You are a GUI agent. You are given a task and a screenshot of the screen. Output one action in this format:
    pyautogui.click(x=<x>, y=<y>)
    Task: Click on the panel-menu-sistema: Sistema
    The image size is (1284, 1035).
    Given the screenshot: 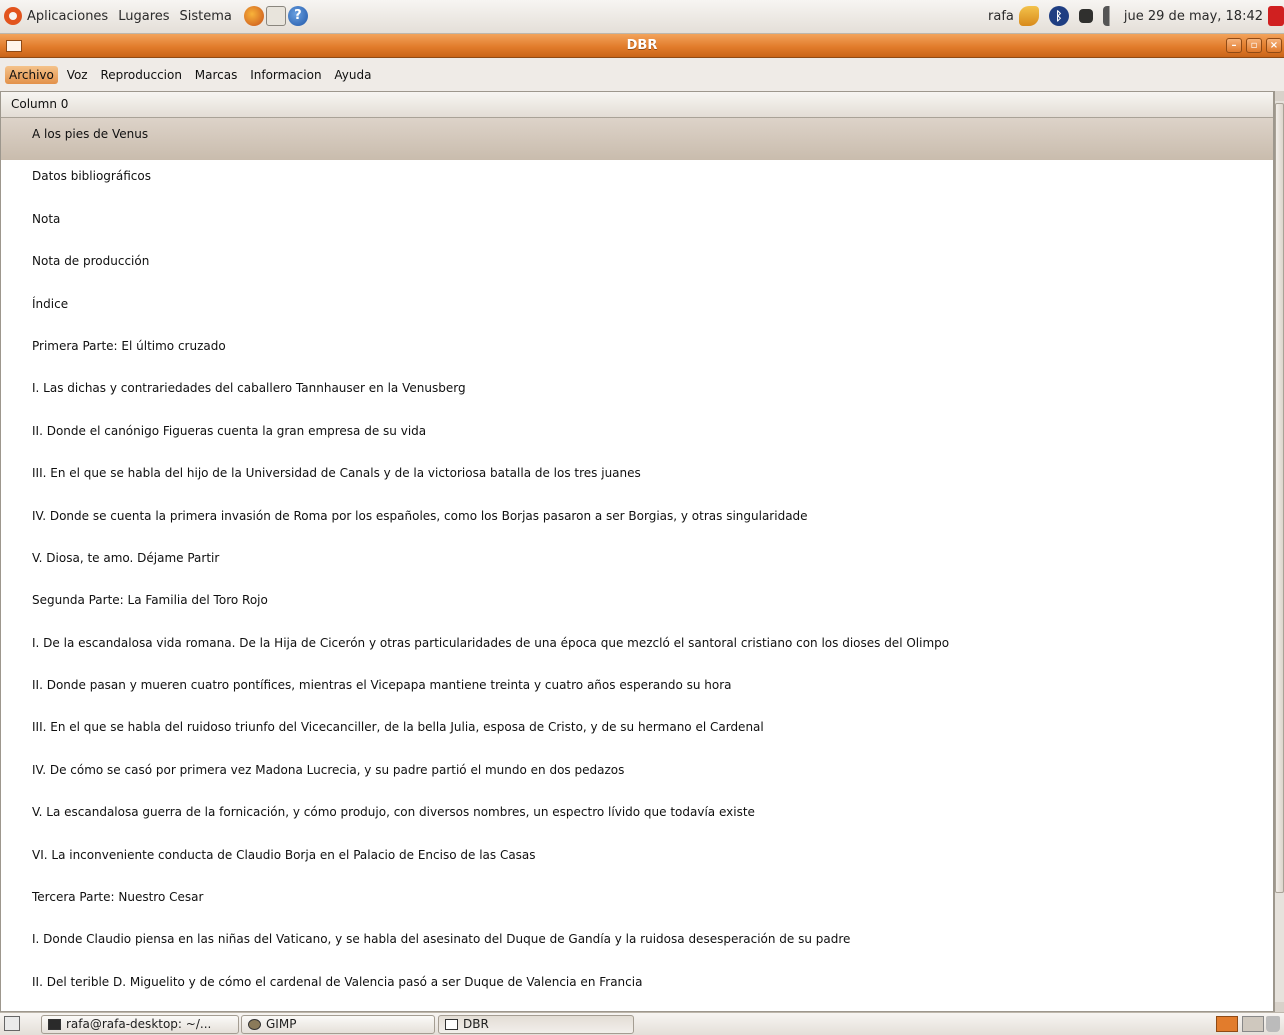 What is the action you would take?
    pyautogui.click(x=206, y=16)
    